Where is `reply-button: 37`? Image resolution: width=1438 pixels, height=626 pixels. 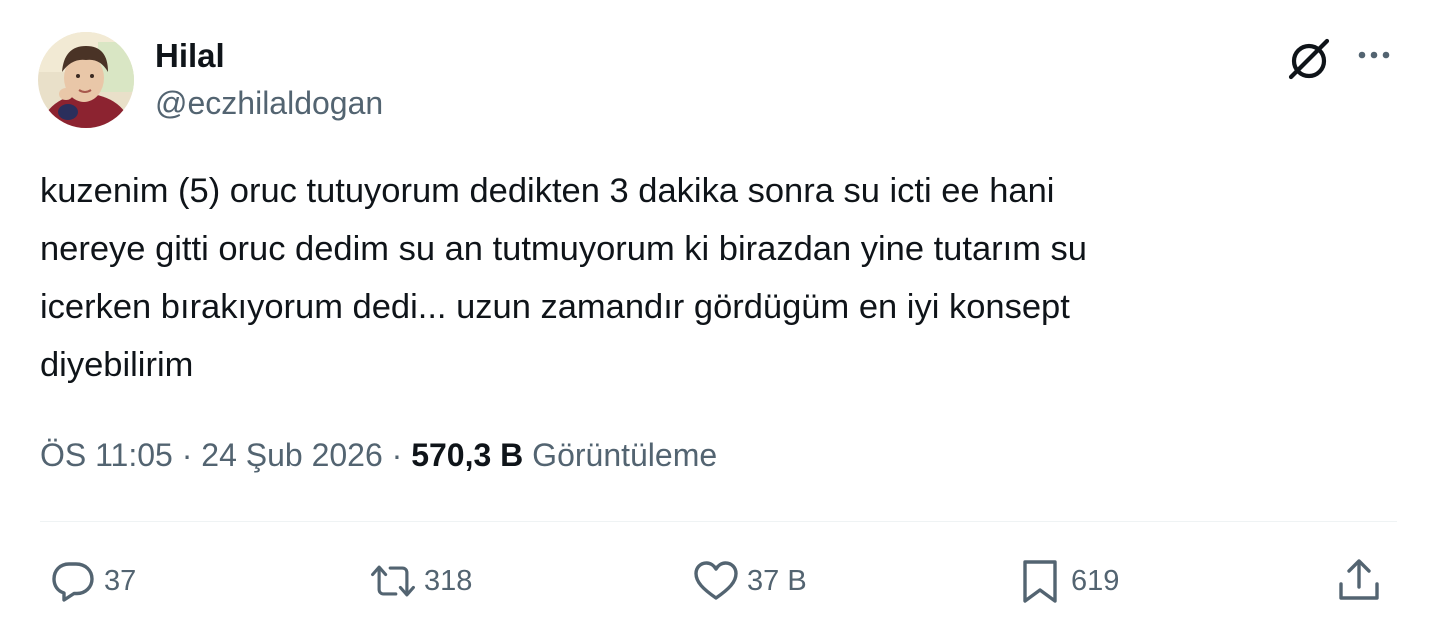
reply-button: 37 is located at coordinates (92, 581).